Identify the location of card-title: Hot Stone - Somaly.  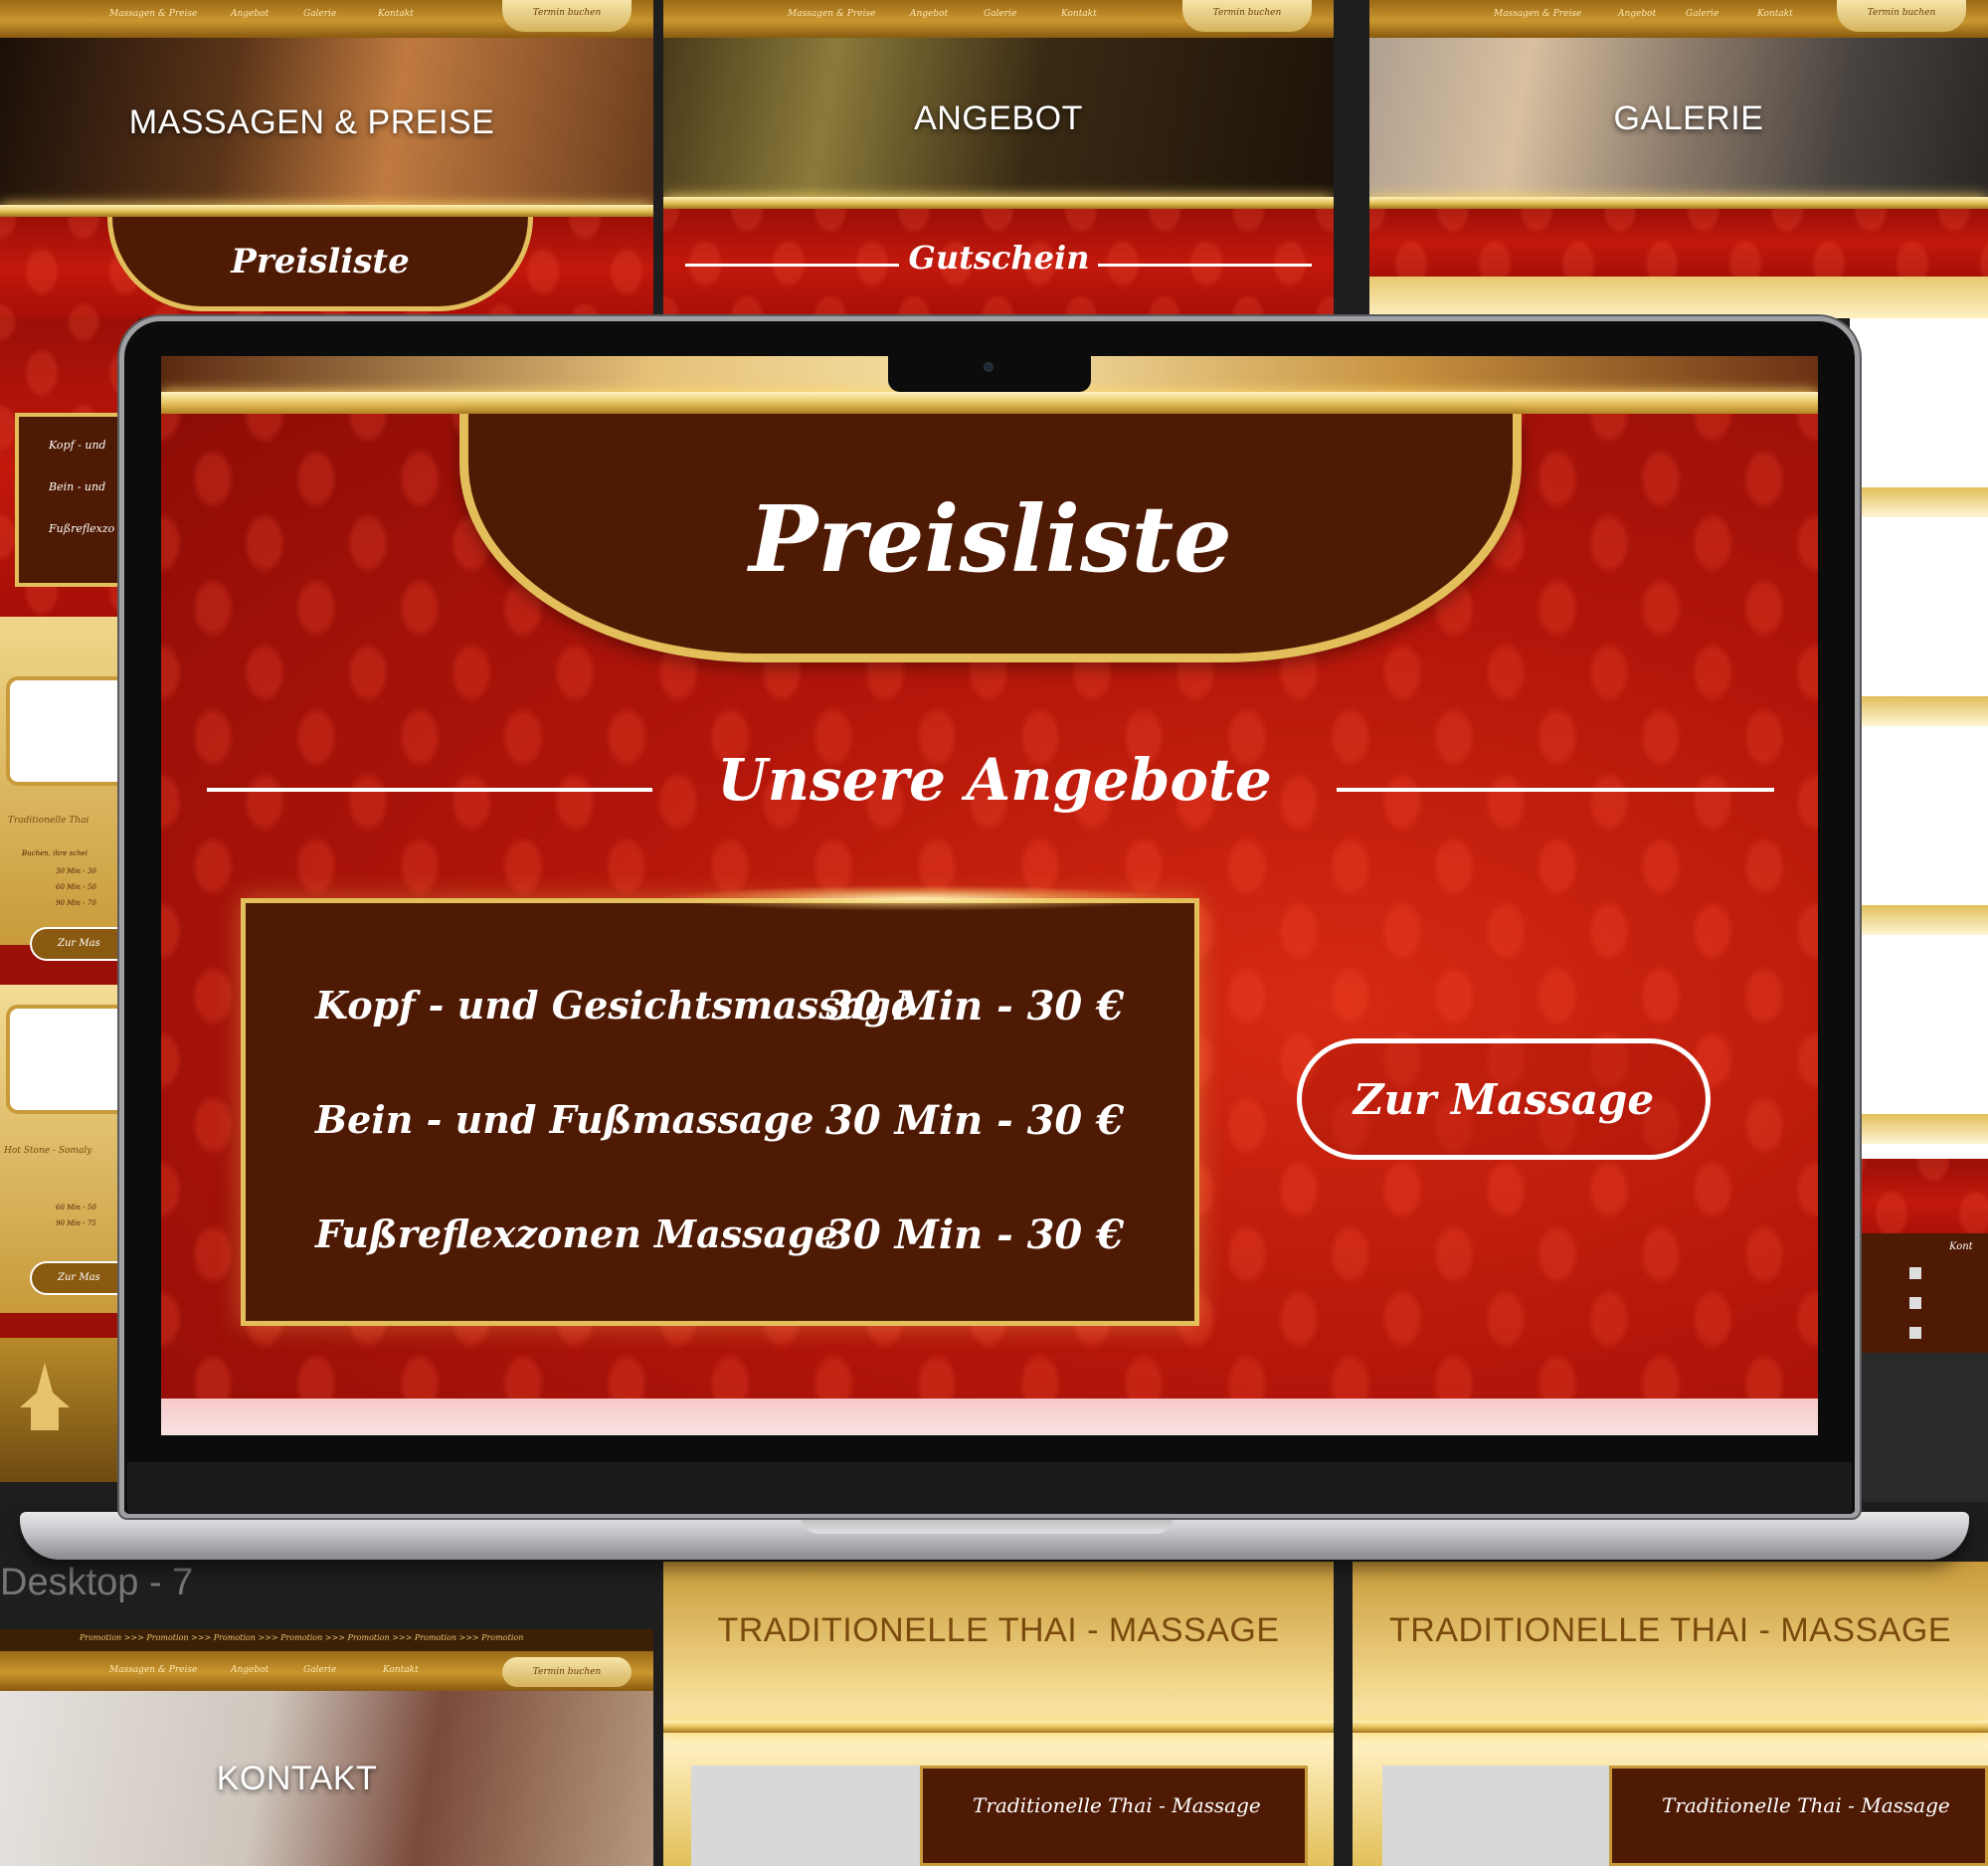
(48, 1151).